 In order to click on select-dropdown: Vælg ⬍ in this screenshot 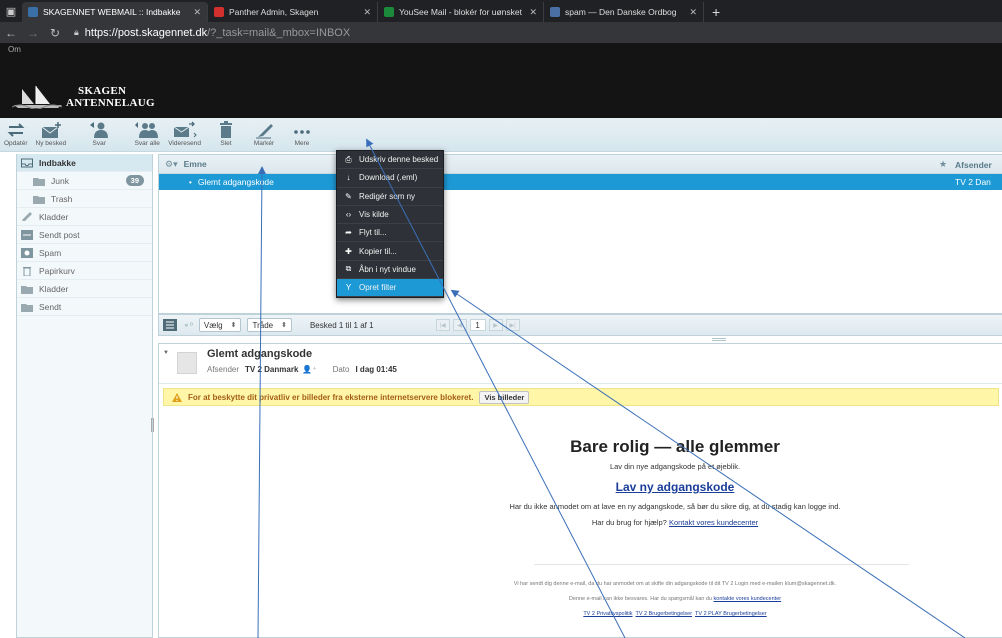, I will do `click(220, 325)`.